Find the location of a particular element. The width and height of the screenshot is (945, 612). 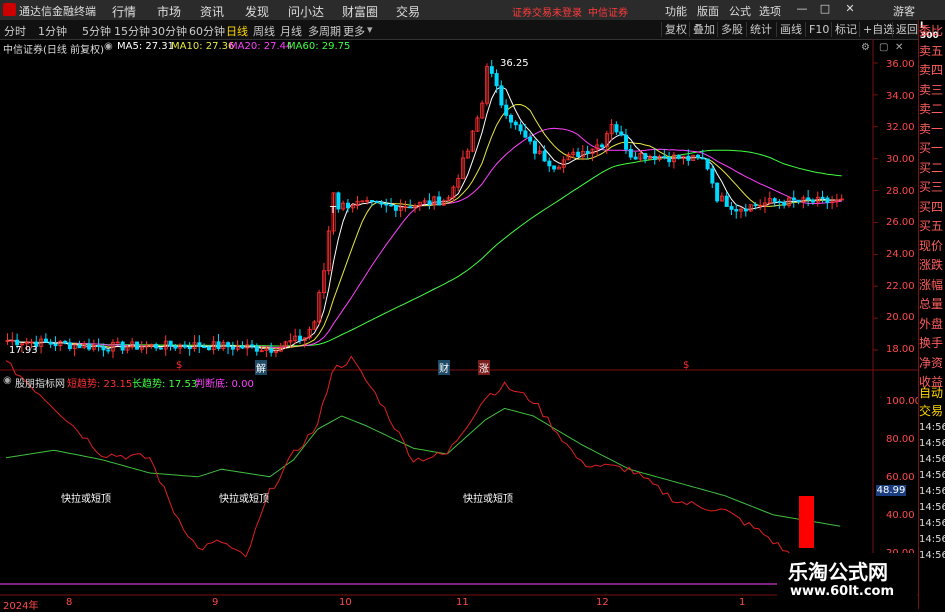

price-tick: 22.00 is located at coordinates (900, 286).